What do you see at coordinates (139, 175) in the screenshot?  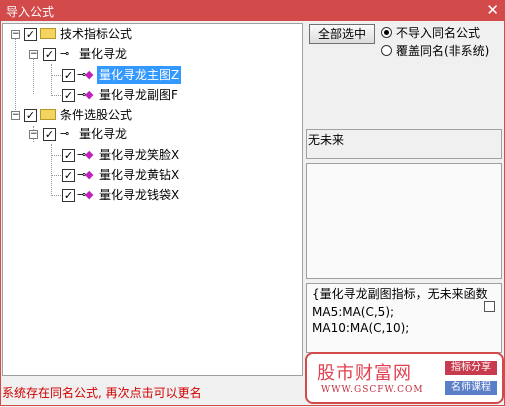 I see `tree-node-label: 量化寻龙黄钻X` at bounding box center [139, 175].